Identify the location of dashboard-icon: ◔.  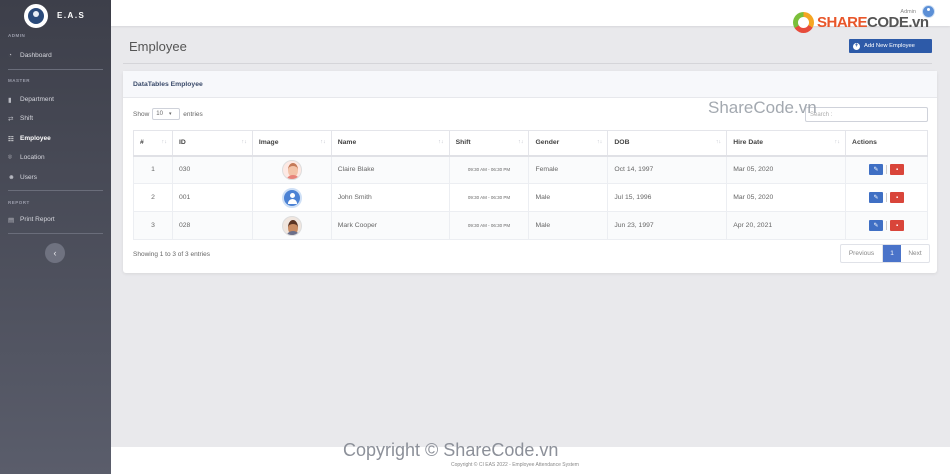
(10, 56).